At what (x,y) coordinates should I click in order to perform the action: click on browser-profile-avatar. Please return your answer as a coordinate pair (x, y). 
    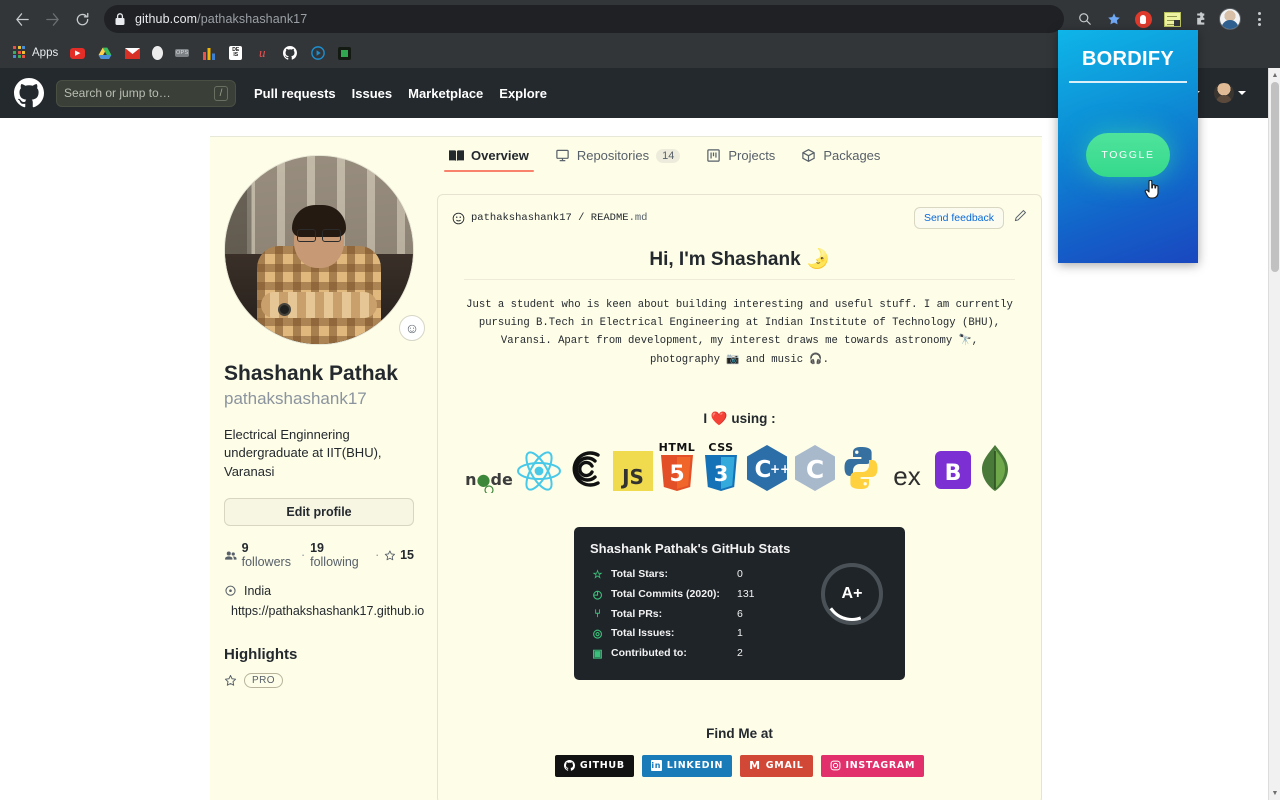
    Looking at the image, I should click on (1230, 19).